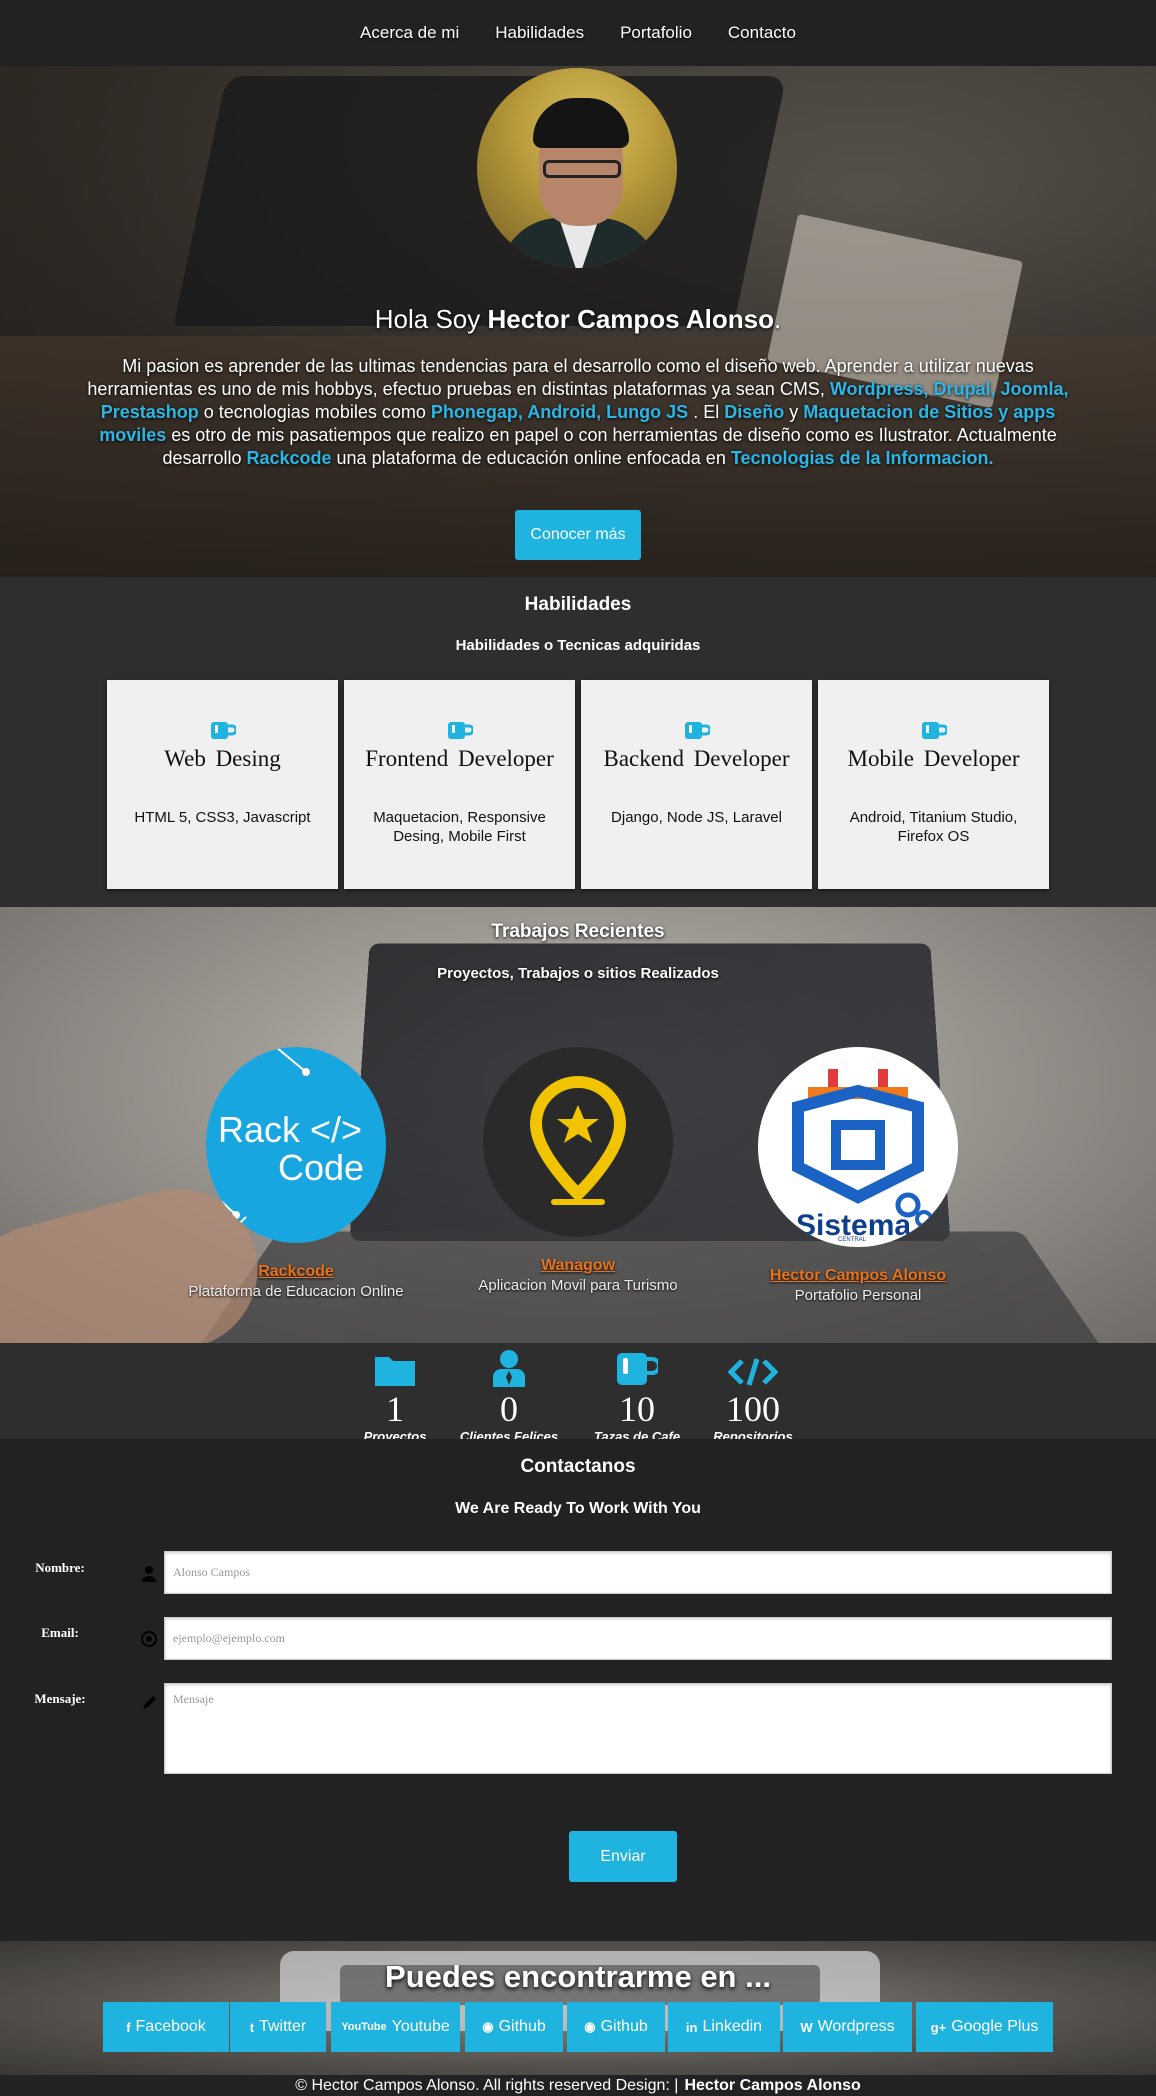 Image resolution: width=1156 pixels, height=2096 pixels. What do you see at coordinates (289, 458) in the screenshot?
I see `bio-highlight: Rackcode` at bounding box center [289, 458].